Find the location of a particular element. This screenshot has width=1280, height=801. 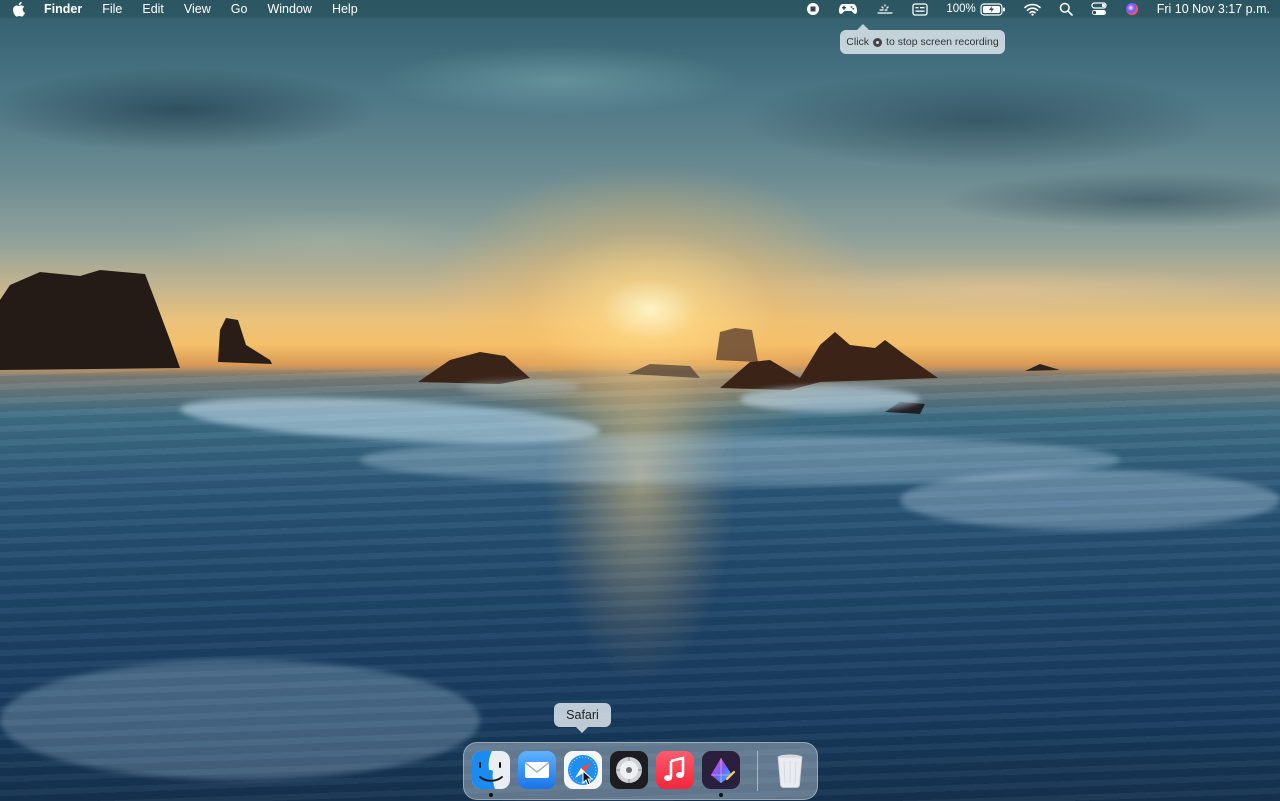

dock-hover-tooltip: Safari is located at coordinates (582, 718).